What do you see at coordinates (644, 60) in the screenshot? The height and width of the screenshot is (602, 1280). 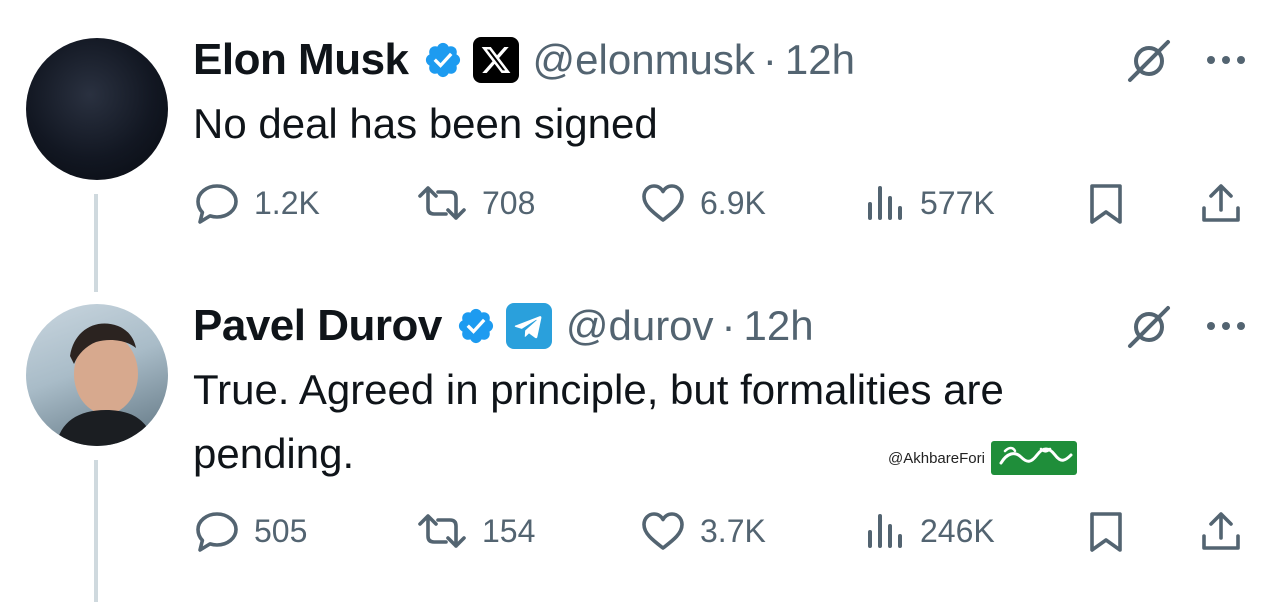 I see `author-handle: @elonmusk` at bounding box center [644, 60].